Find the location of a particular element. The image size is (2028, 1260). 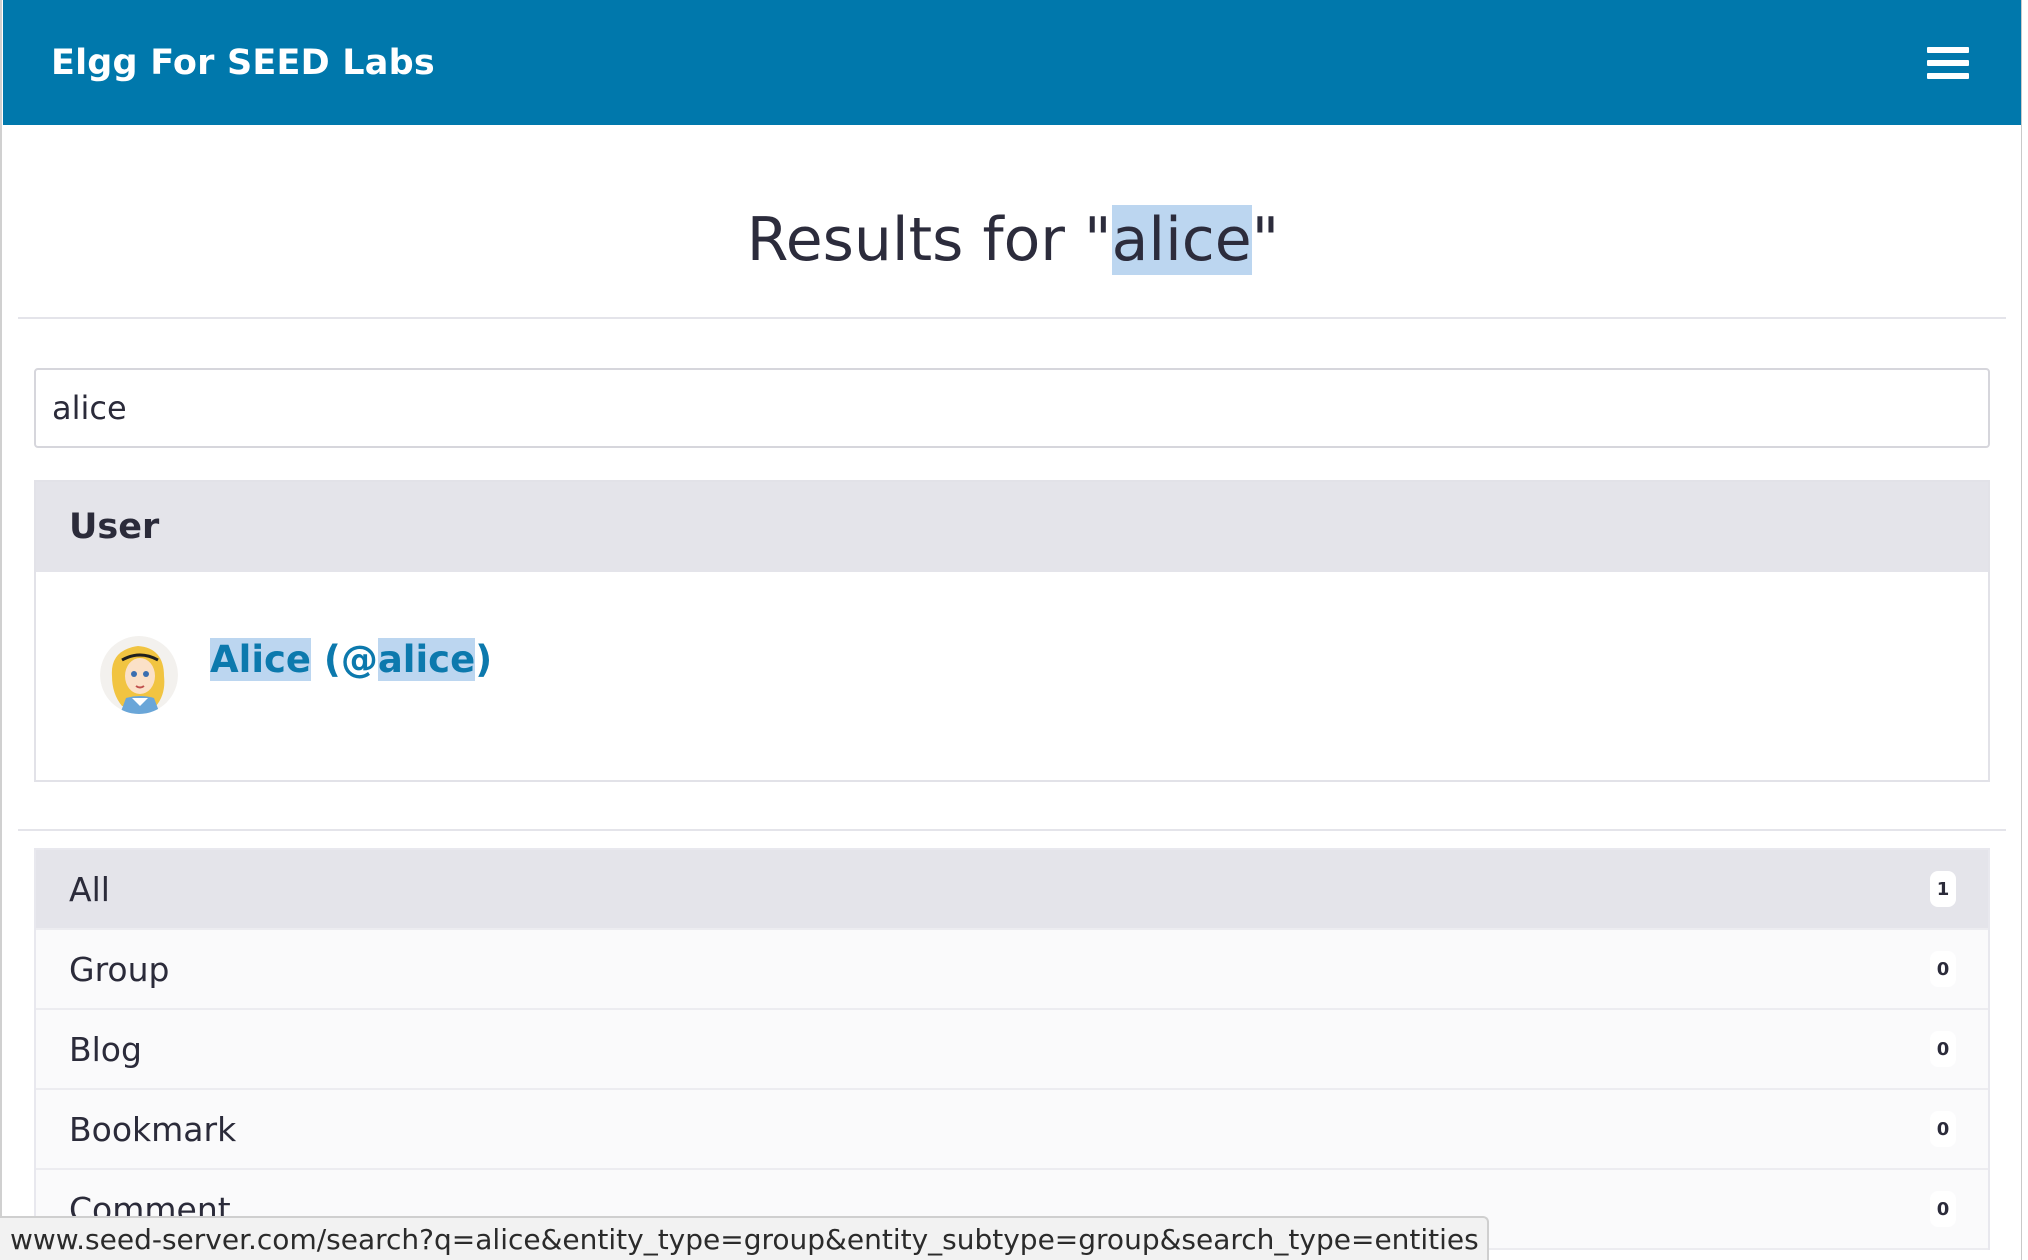

hamburger-menu-icon is located at coordinates (1948, 62).